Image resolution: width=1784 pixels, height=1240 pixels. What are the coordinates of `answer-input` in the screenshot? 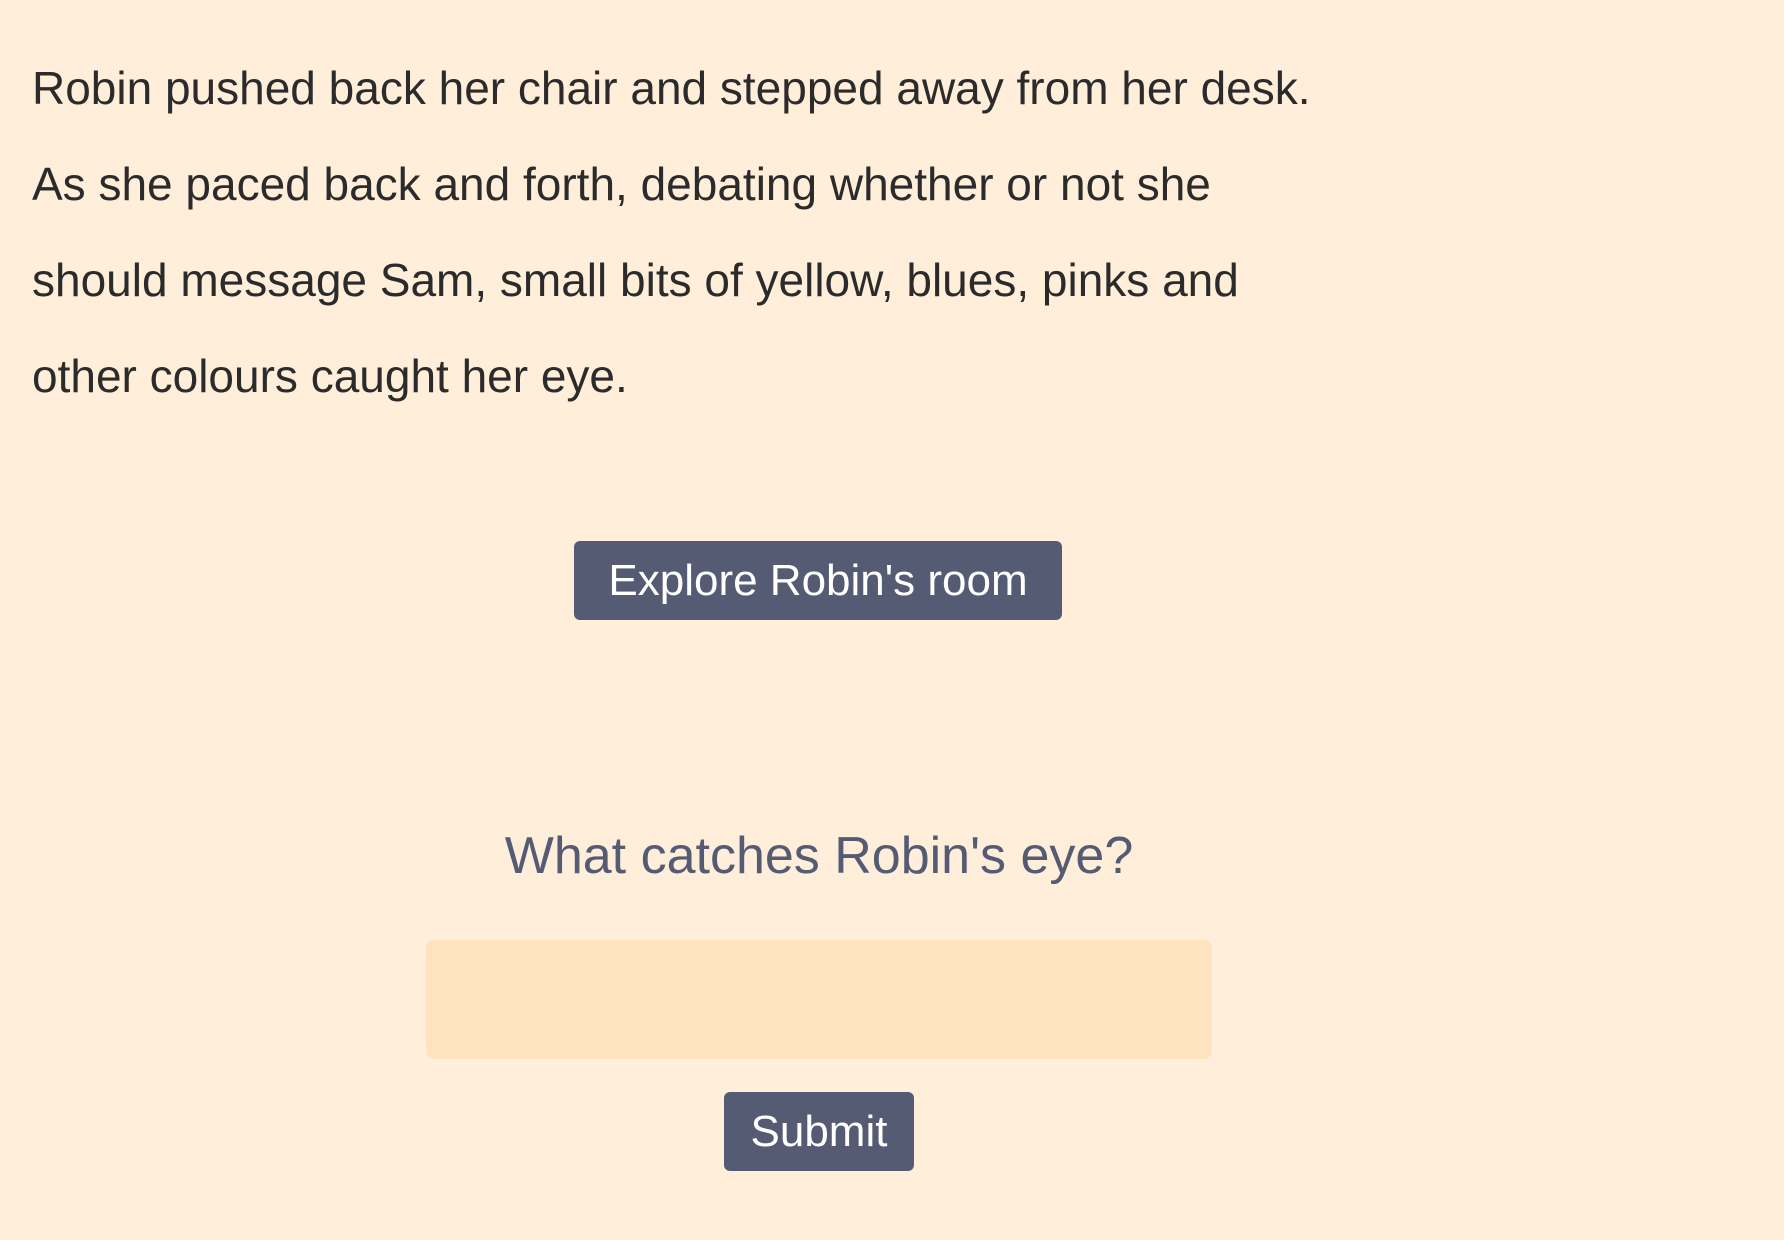 It's located at (819, 999).